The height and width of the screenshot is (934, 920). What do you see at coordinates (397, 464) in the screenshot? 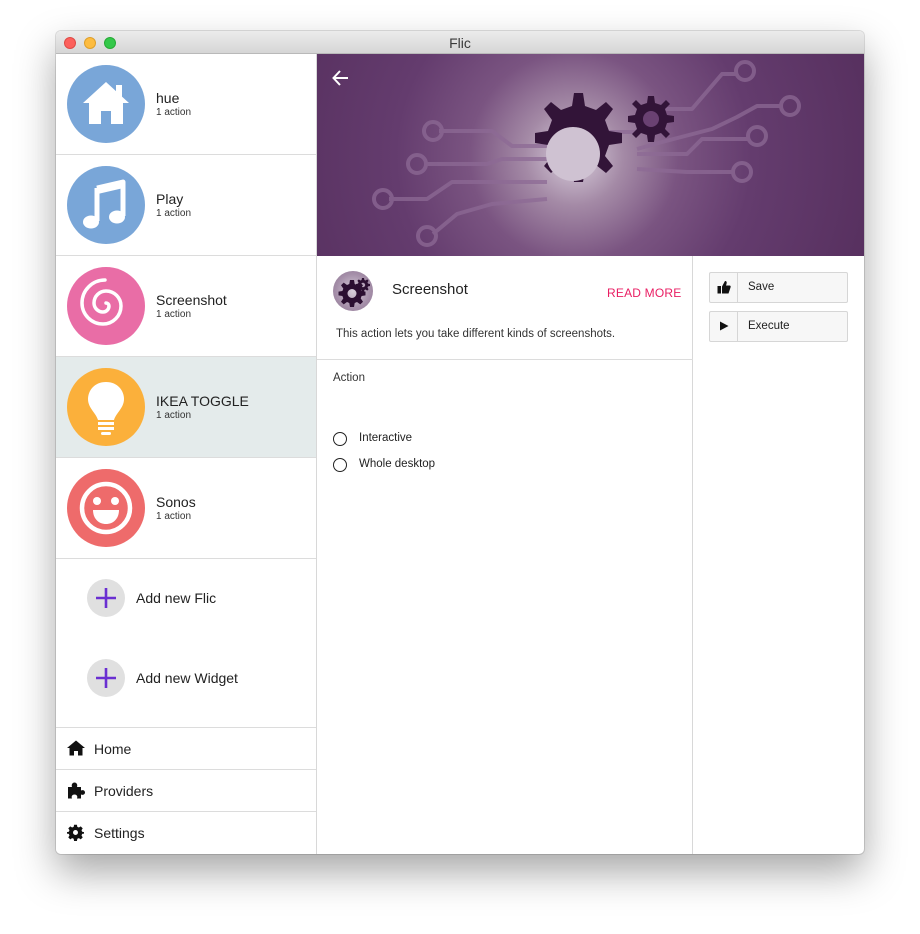
I see `radio-label: Whole desktop` at bounding box center [397, 464].